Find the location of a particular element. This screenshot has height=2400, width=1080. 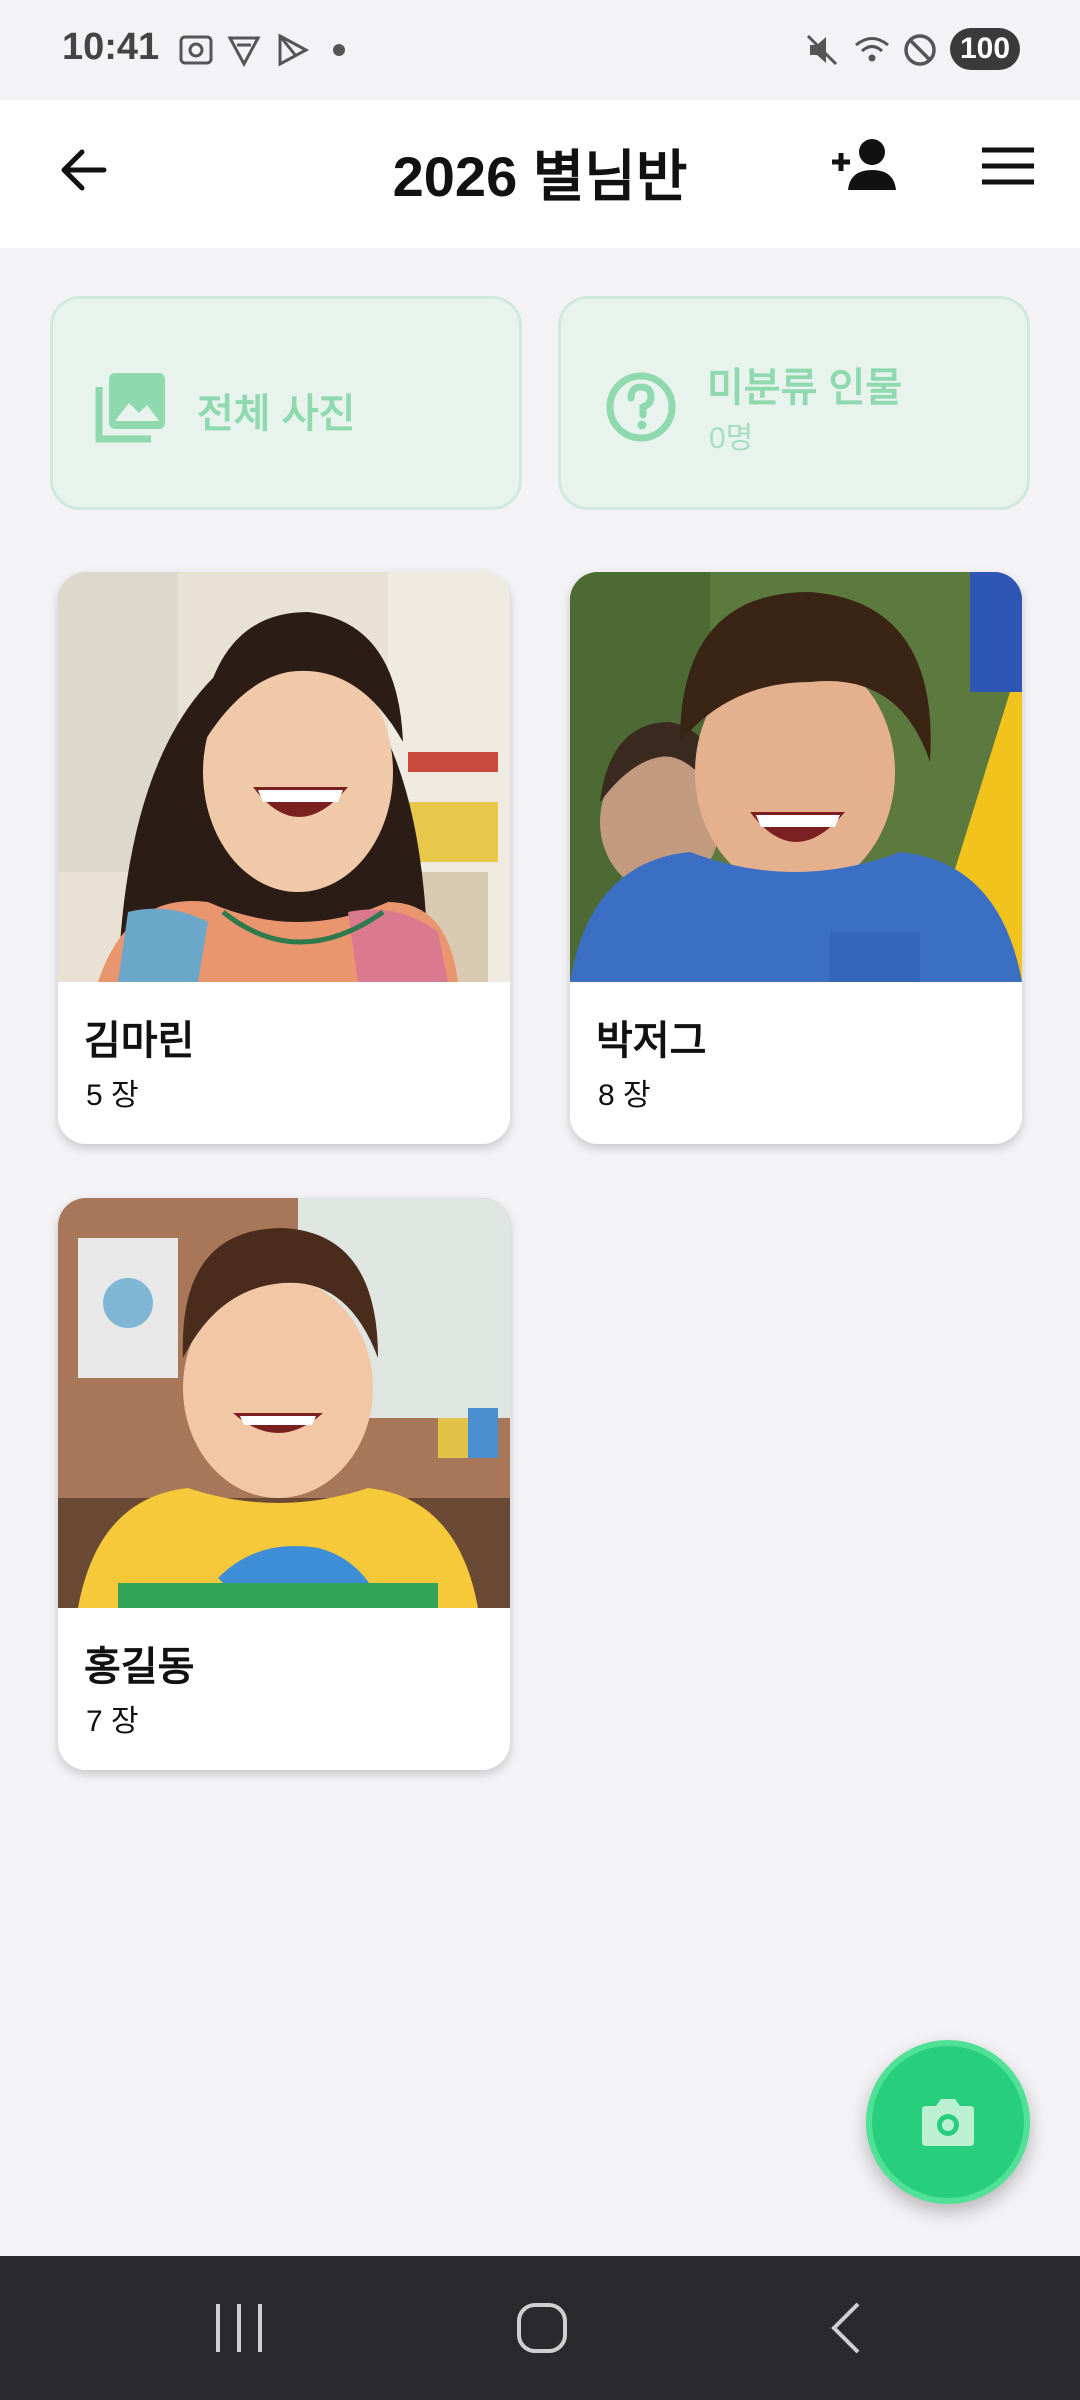

play-store-icon is located at coordinates (294, 50).